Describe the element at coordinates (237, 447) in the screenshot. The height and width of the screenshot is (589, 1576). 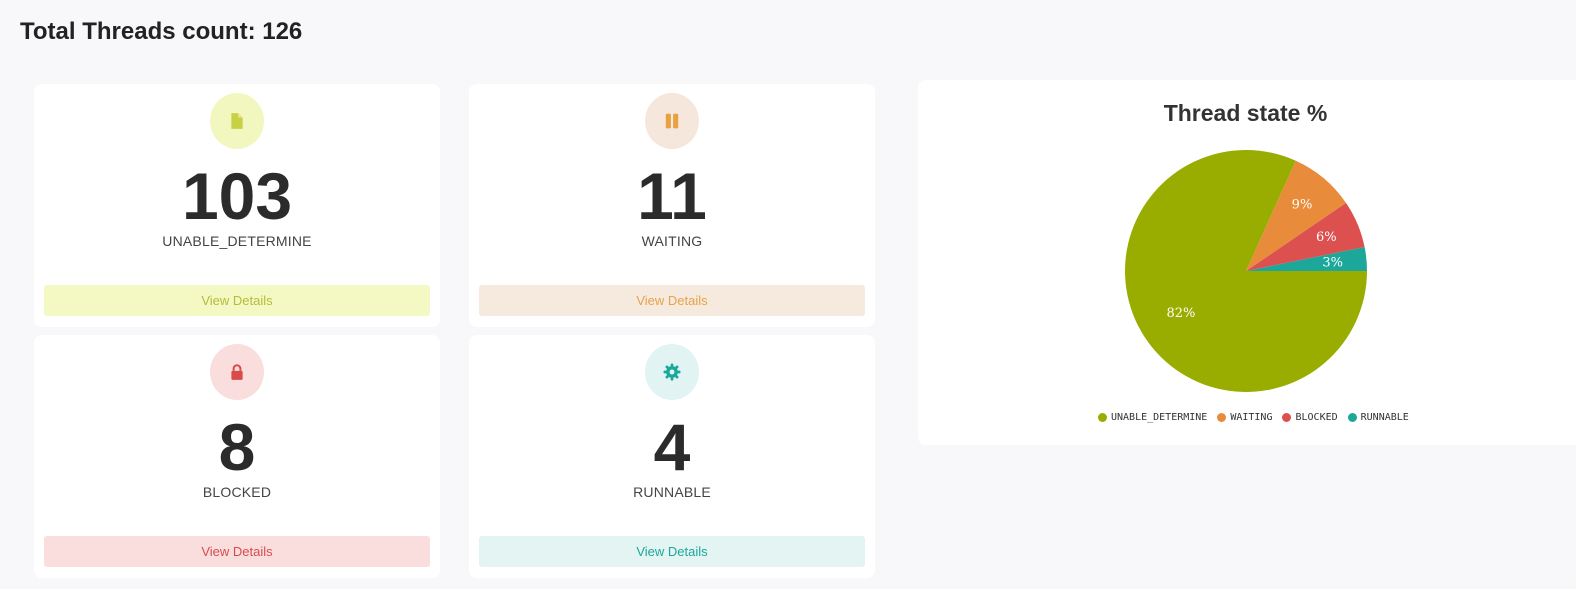
I see `state-count: 8` at that location.